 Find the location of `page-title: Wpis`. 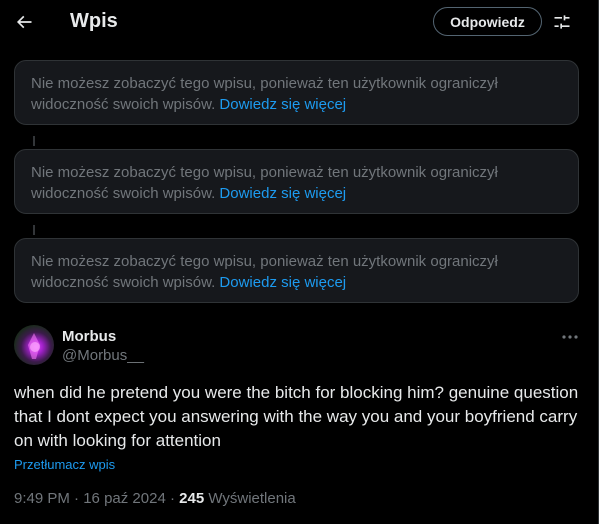

page-title: Wpis is located at coordinates (94, 21).